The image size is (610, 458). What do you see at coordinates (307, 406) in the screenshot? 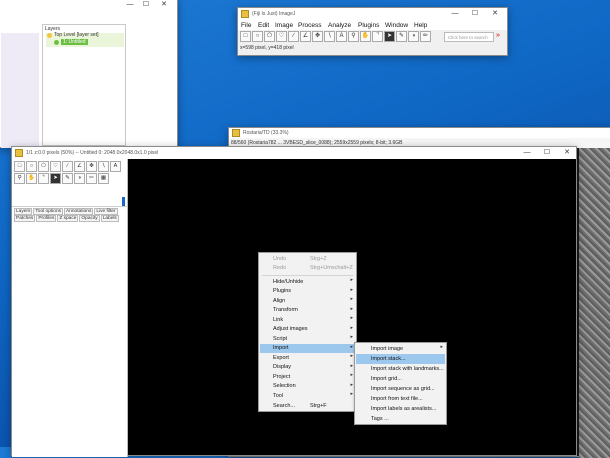
I see `menu-item-search: Search... Strg+F` at bounding box center [307, 406].